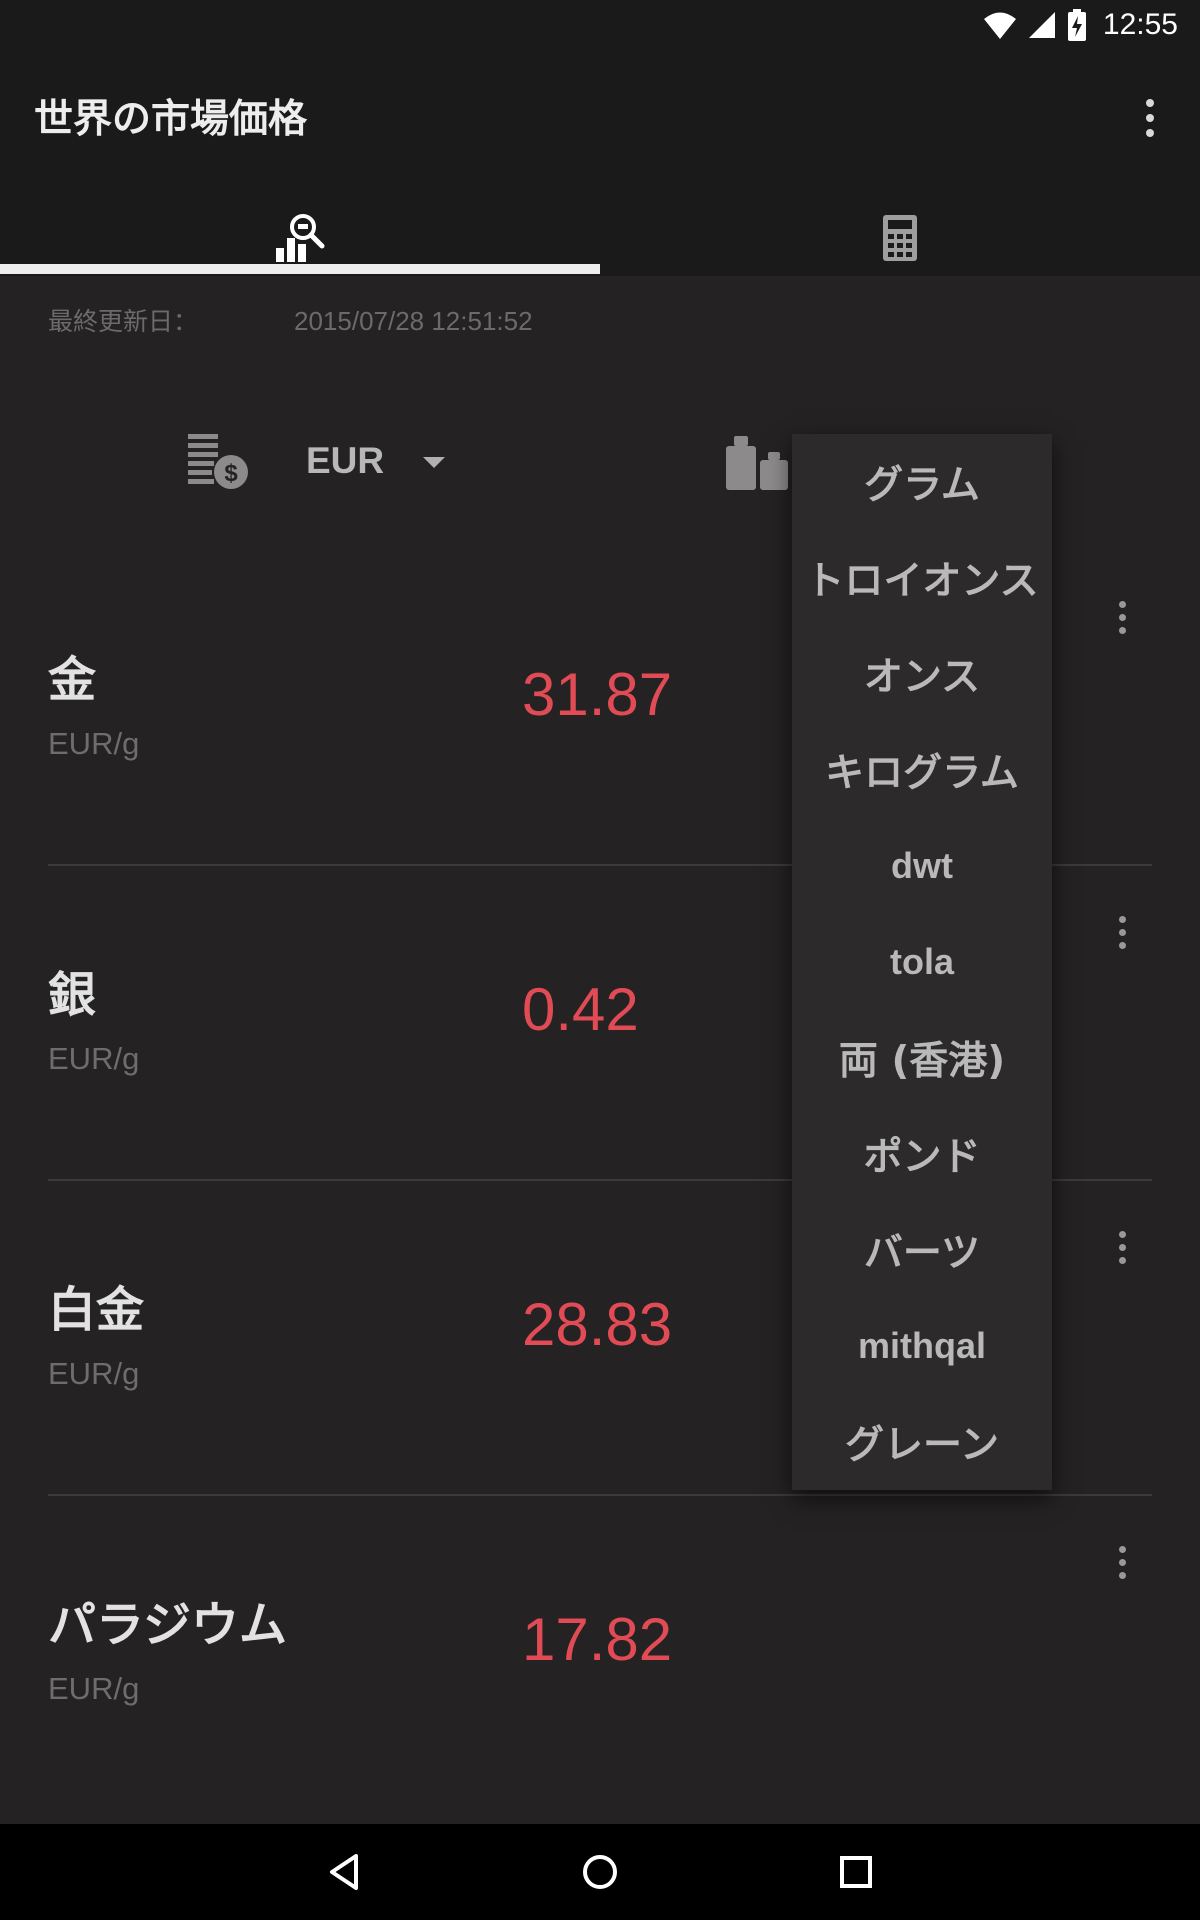 This screenshot has width=1200, height=1920. Describe the element at coordinates (922, 578) in the screenshot. I see `dropdown-item-troy-ounce: トロイオンス` at that location.